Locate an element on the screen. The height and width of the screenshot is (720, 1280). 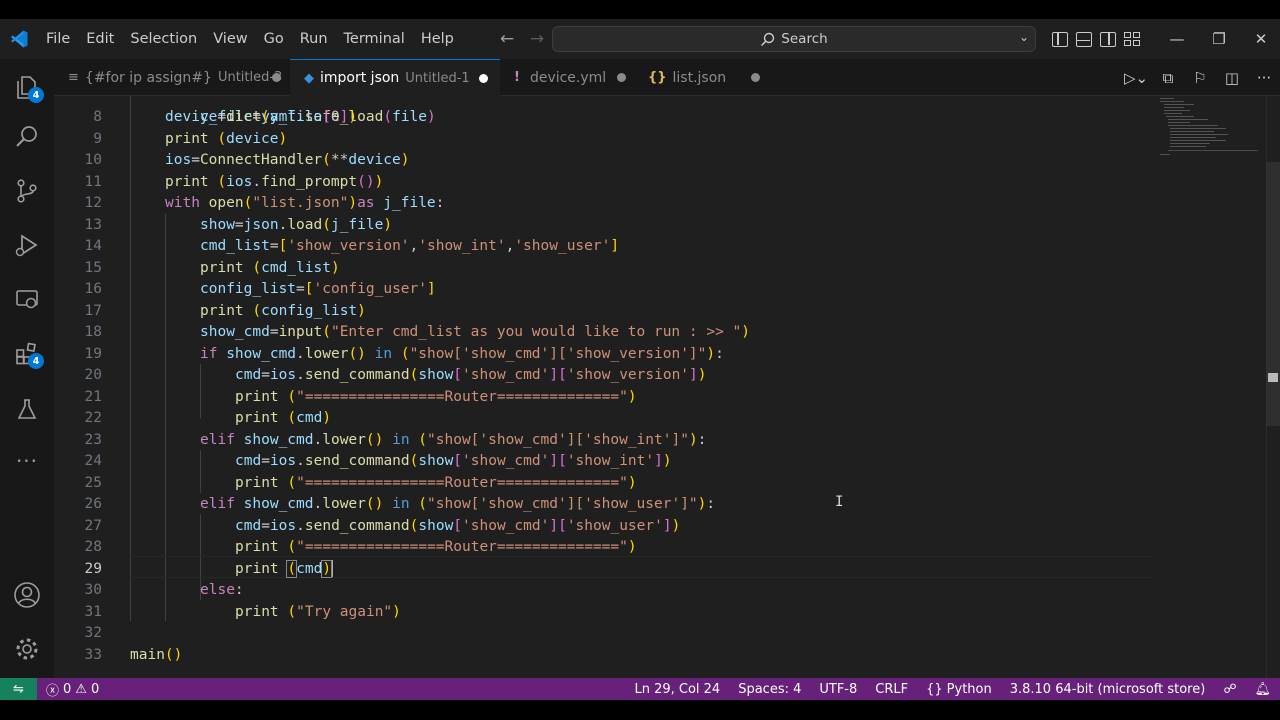
explorer-badge: 4 is located at coordinates (36, 95).